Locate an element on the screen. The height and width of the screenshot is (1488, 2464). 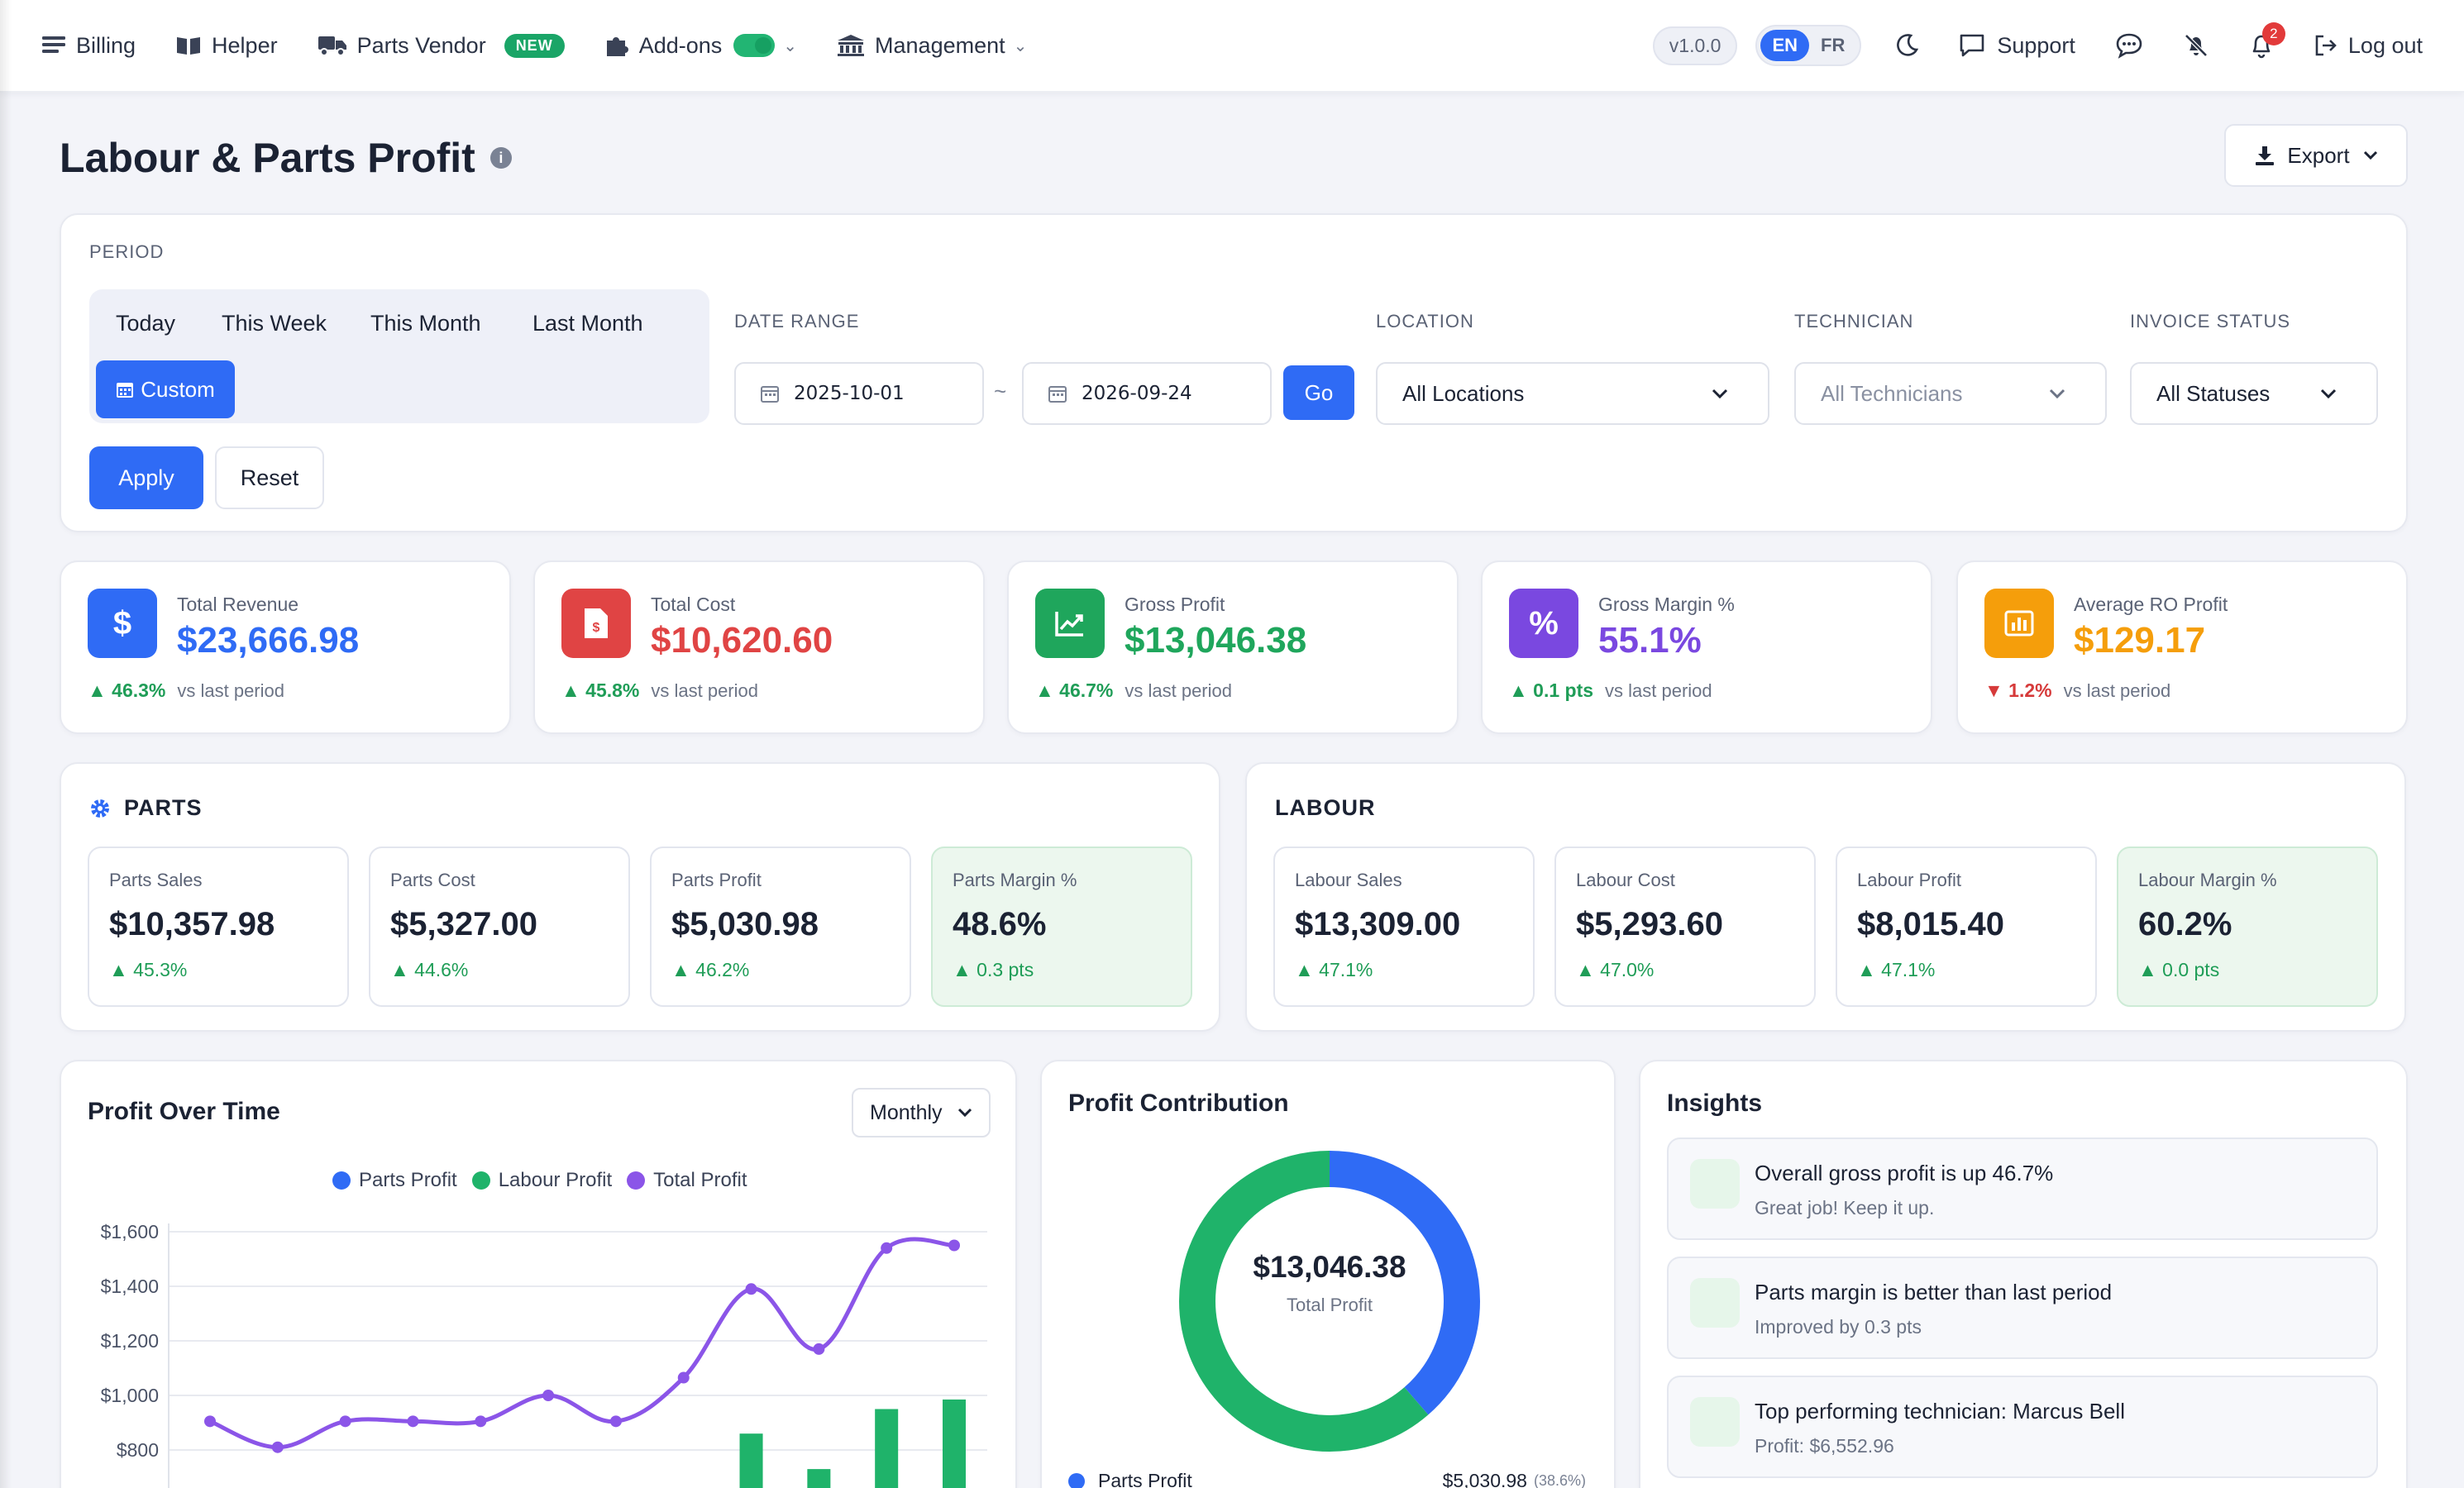
legend-parts-profit: Parts Profit is located at coordinates (395, 1180).